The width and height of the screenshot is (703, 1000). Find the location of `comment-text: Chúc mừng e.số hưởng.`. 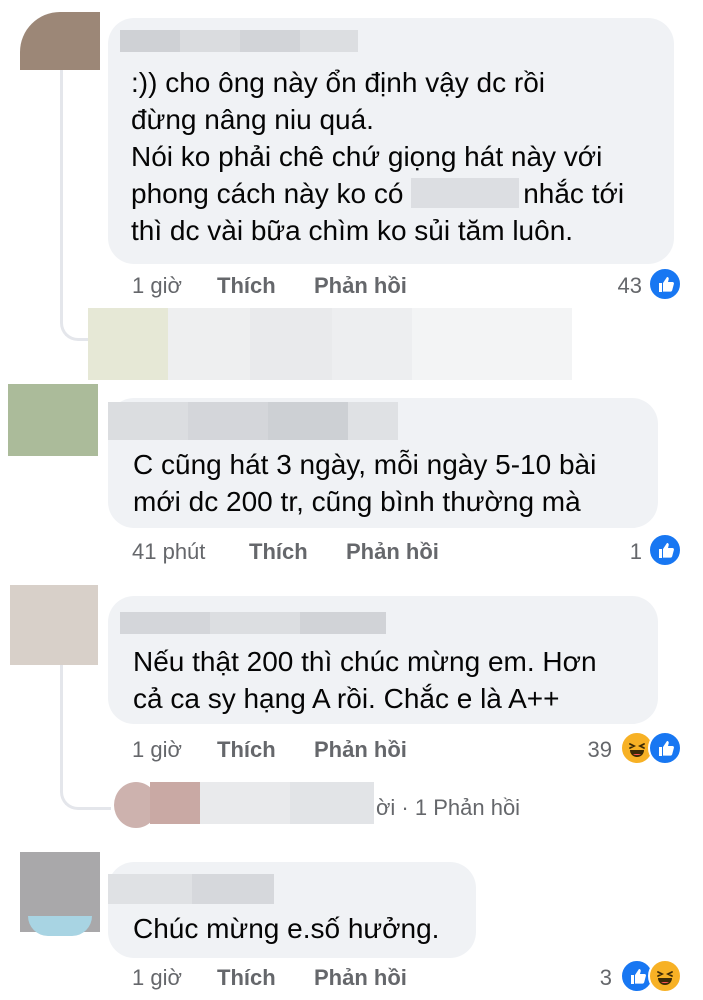

comment-text: Chúc mừng e.số hưởng. is located at coordinates (286, 928).